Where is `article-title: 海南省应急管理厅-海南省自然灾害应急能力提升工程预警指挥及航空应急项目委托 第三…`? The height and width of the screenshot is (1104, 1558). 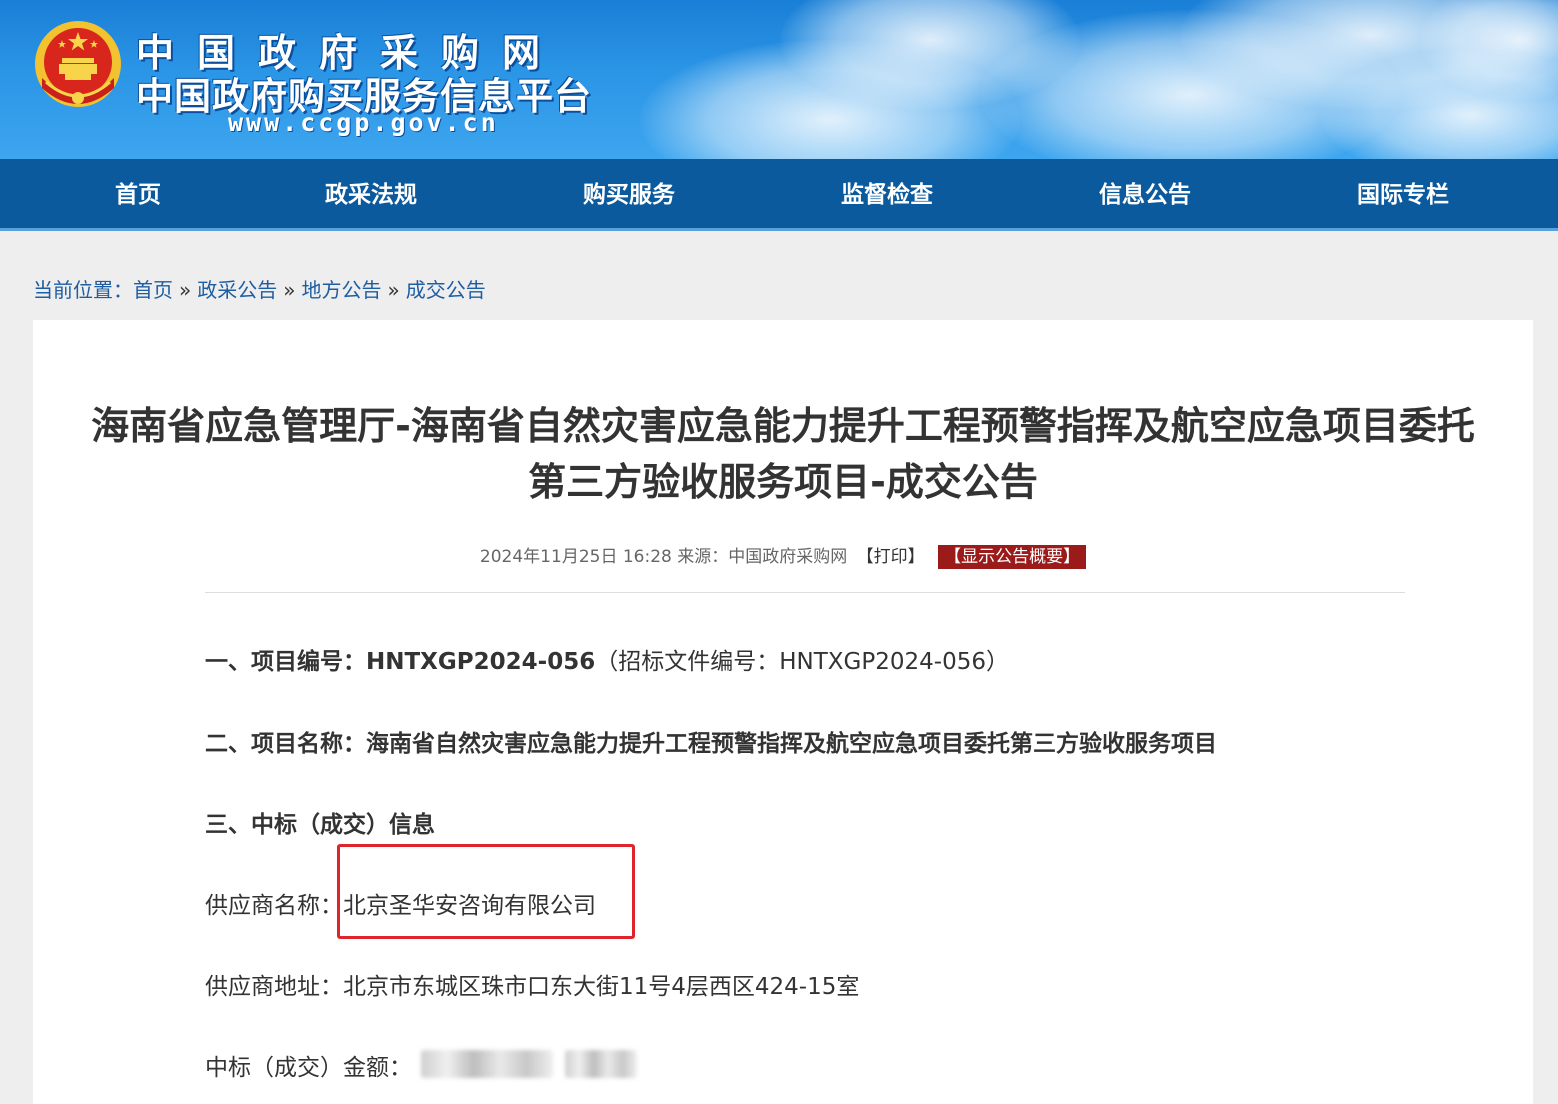 article-title: 海南省应急管理厅-海南省自然灾害应急能力提升工程预警指挥及航空应急项目委托 第三… is located at coordinates (783, 454).